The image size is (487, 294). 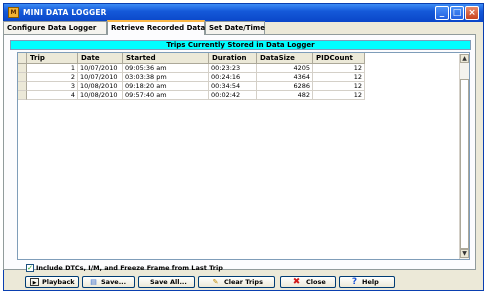 What do you see at coordinates (243, 282) in the screenshot?
I see `clear-trips-label: Clear Trips` at bounding box center [243, 282].